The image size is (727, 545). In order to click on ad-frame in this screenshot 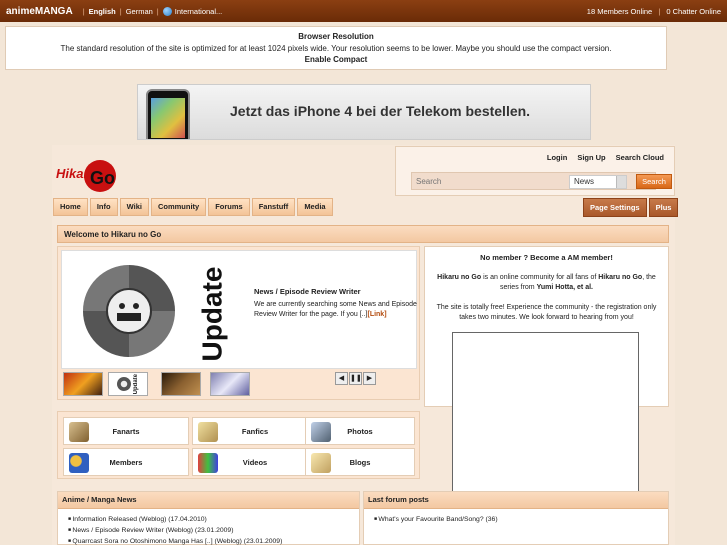, I will do `click(545, 414)`.